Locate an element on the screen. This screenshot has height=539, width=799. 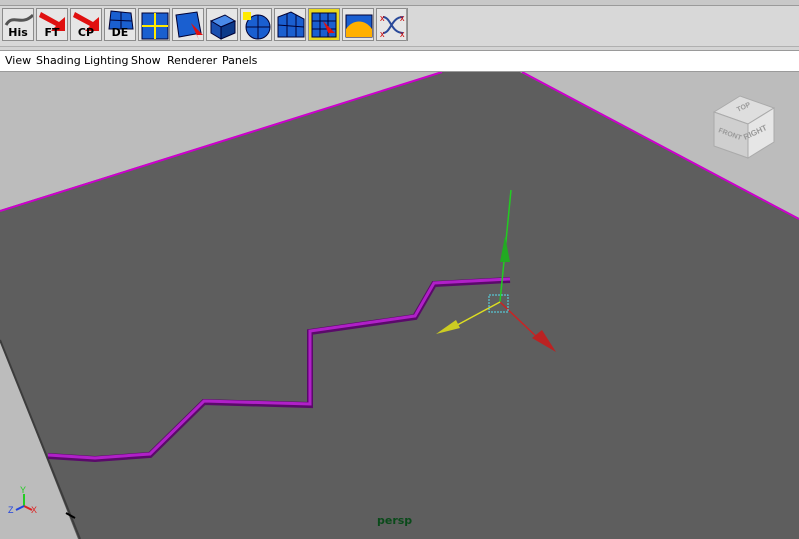
wedge-icon is located at coordinates (358, 24).